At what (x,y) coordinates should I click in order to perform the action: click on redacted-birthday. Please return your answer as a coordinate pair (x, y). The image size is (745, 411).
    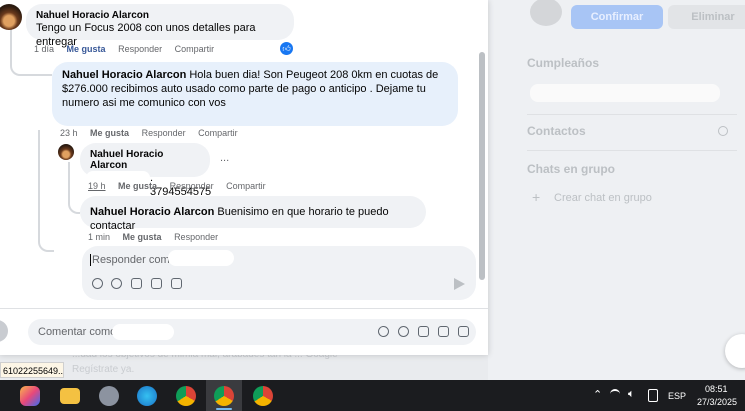
    Looking at the image, I should click on (625, 93).